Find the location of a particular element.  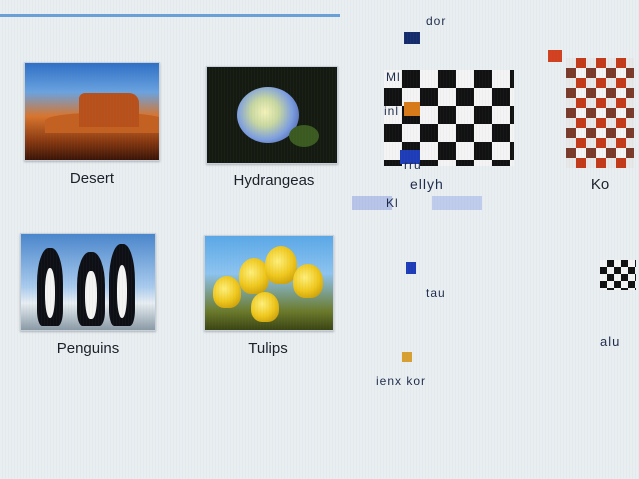

address-bar-underline is located at coordinates (170, 15).